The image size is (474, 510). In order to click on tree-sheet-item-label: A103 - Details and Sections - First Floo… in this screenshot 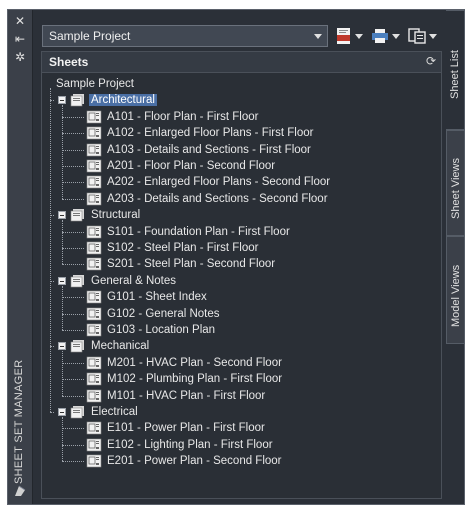, I will do `click(209, 149)`.